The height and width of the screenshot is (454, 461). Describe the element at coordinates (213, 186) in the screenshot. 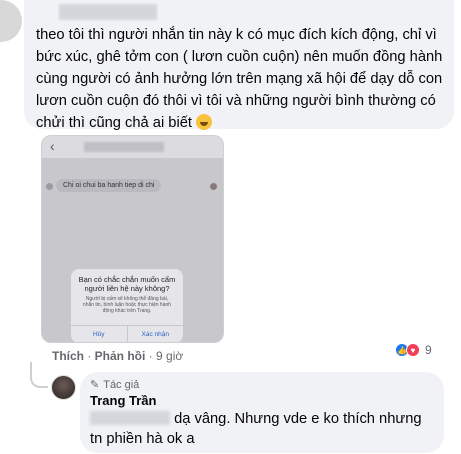

I see `reaction-icon` at that location.